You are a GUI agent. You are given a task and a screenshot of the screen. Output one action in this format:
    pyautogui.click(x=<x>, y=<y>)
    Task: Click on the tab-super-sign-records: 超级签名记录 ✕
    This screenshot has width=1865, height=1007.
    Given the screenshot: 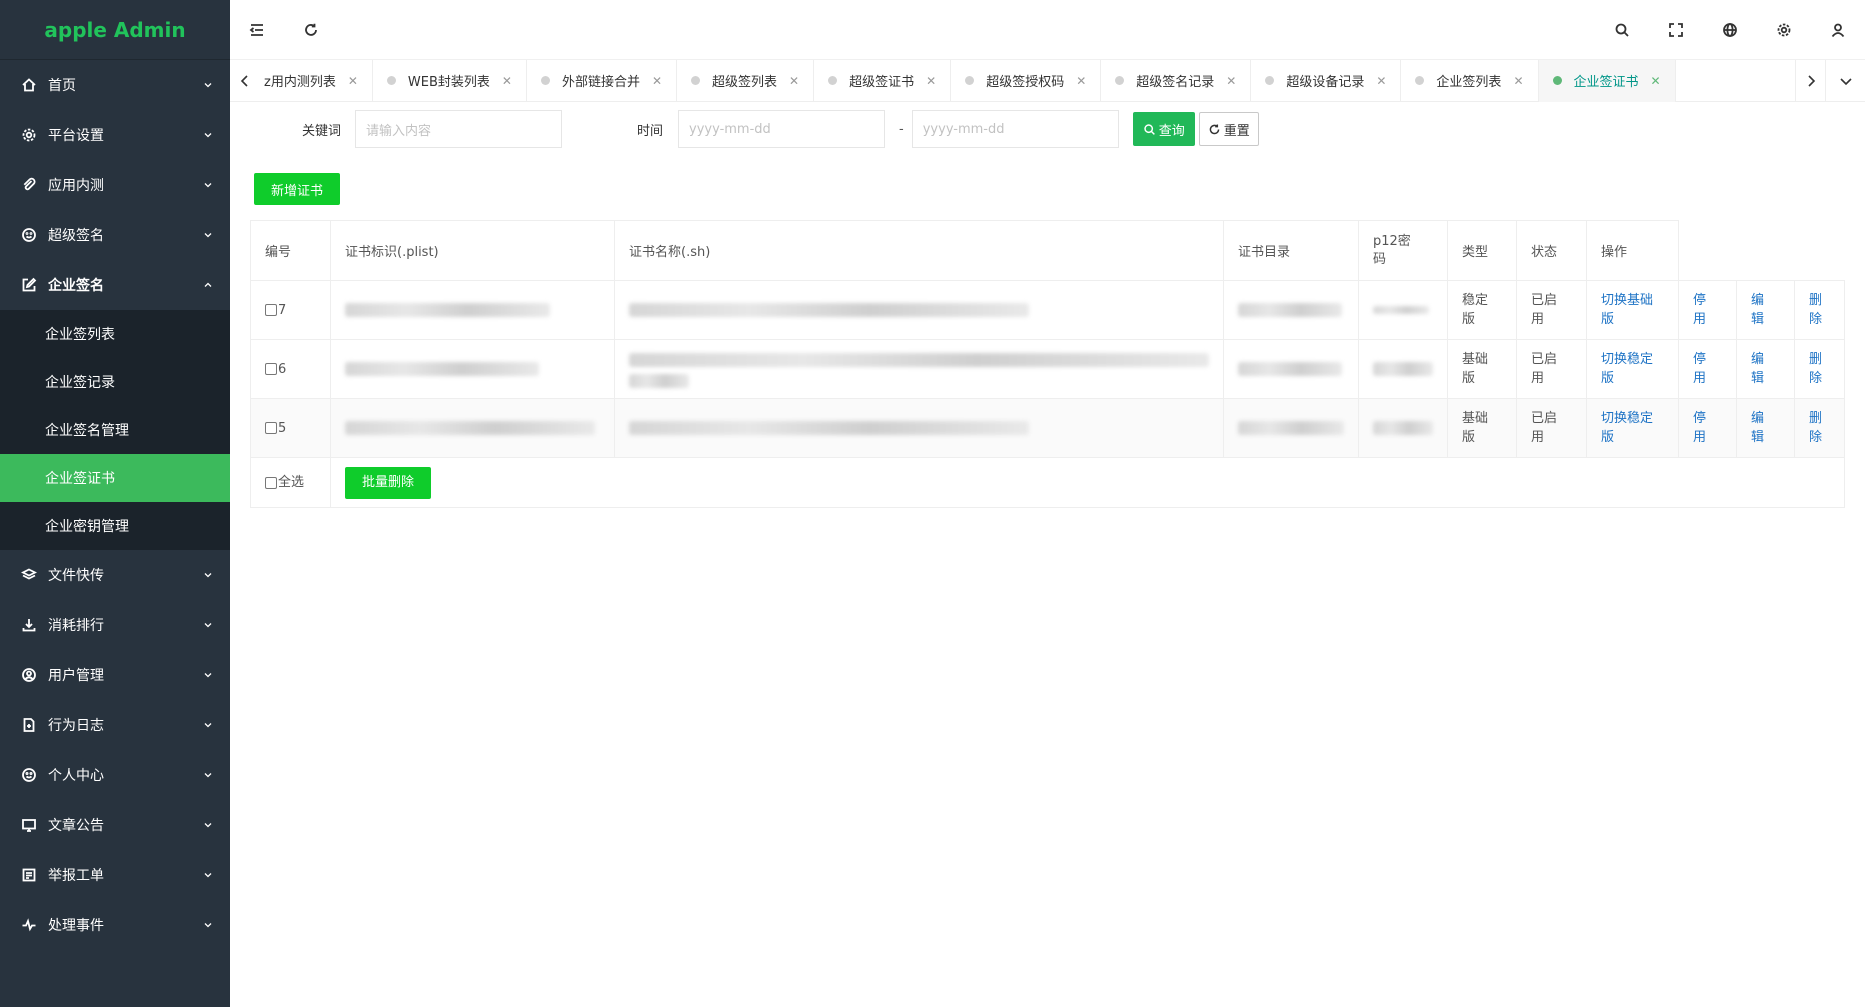 What is the action you would take?
    pyautogui.click(x=1176, y=80)
    